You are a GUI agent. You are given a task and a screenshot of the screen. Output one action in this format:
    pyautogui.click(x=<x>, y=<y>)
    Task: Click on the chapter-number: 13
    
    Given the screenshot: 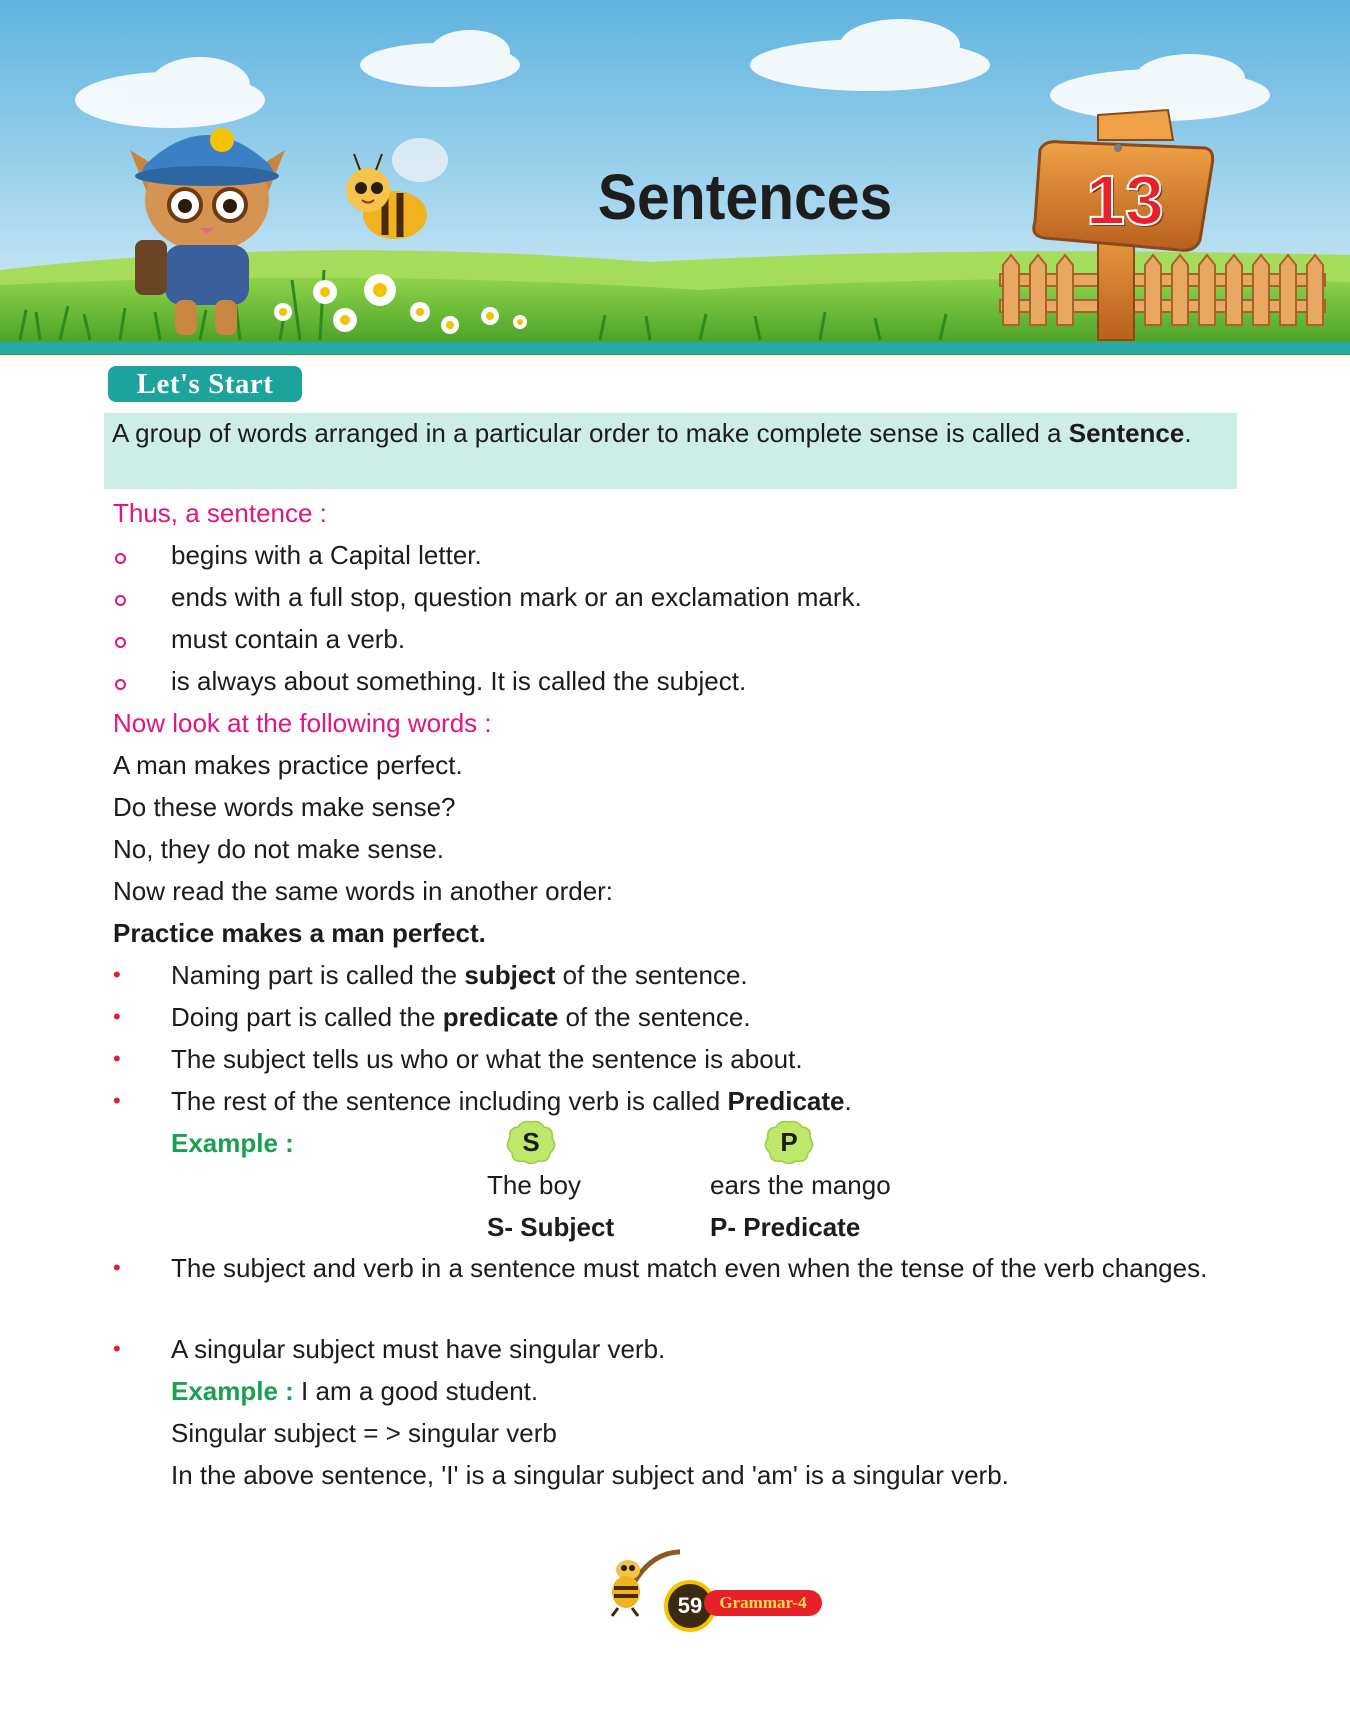 What is the action you would take?
    pyautogui.click(x=1125, y=200)
    